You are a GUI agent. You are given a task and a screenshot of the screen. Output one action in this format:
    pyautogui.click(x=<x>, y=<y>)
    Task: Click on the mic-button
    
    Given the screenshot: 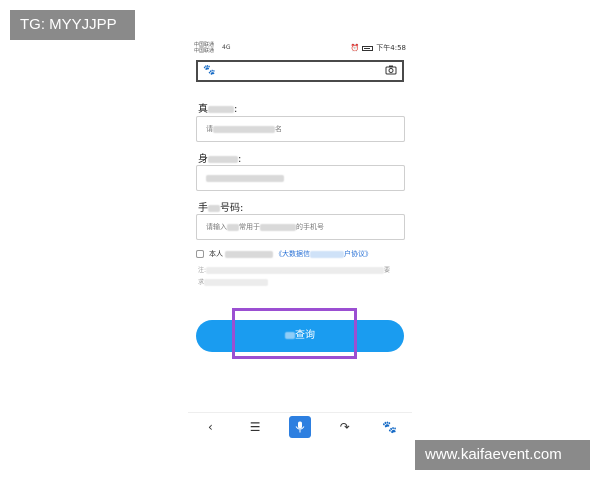 What is the action you would take?
    pyautogui.click(x=299, y=426)
    